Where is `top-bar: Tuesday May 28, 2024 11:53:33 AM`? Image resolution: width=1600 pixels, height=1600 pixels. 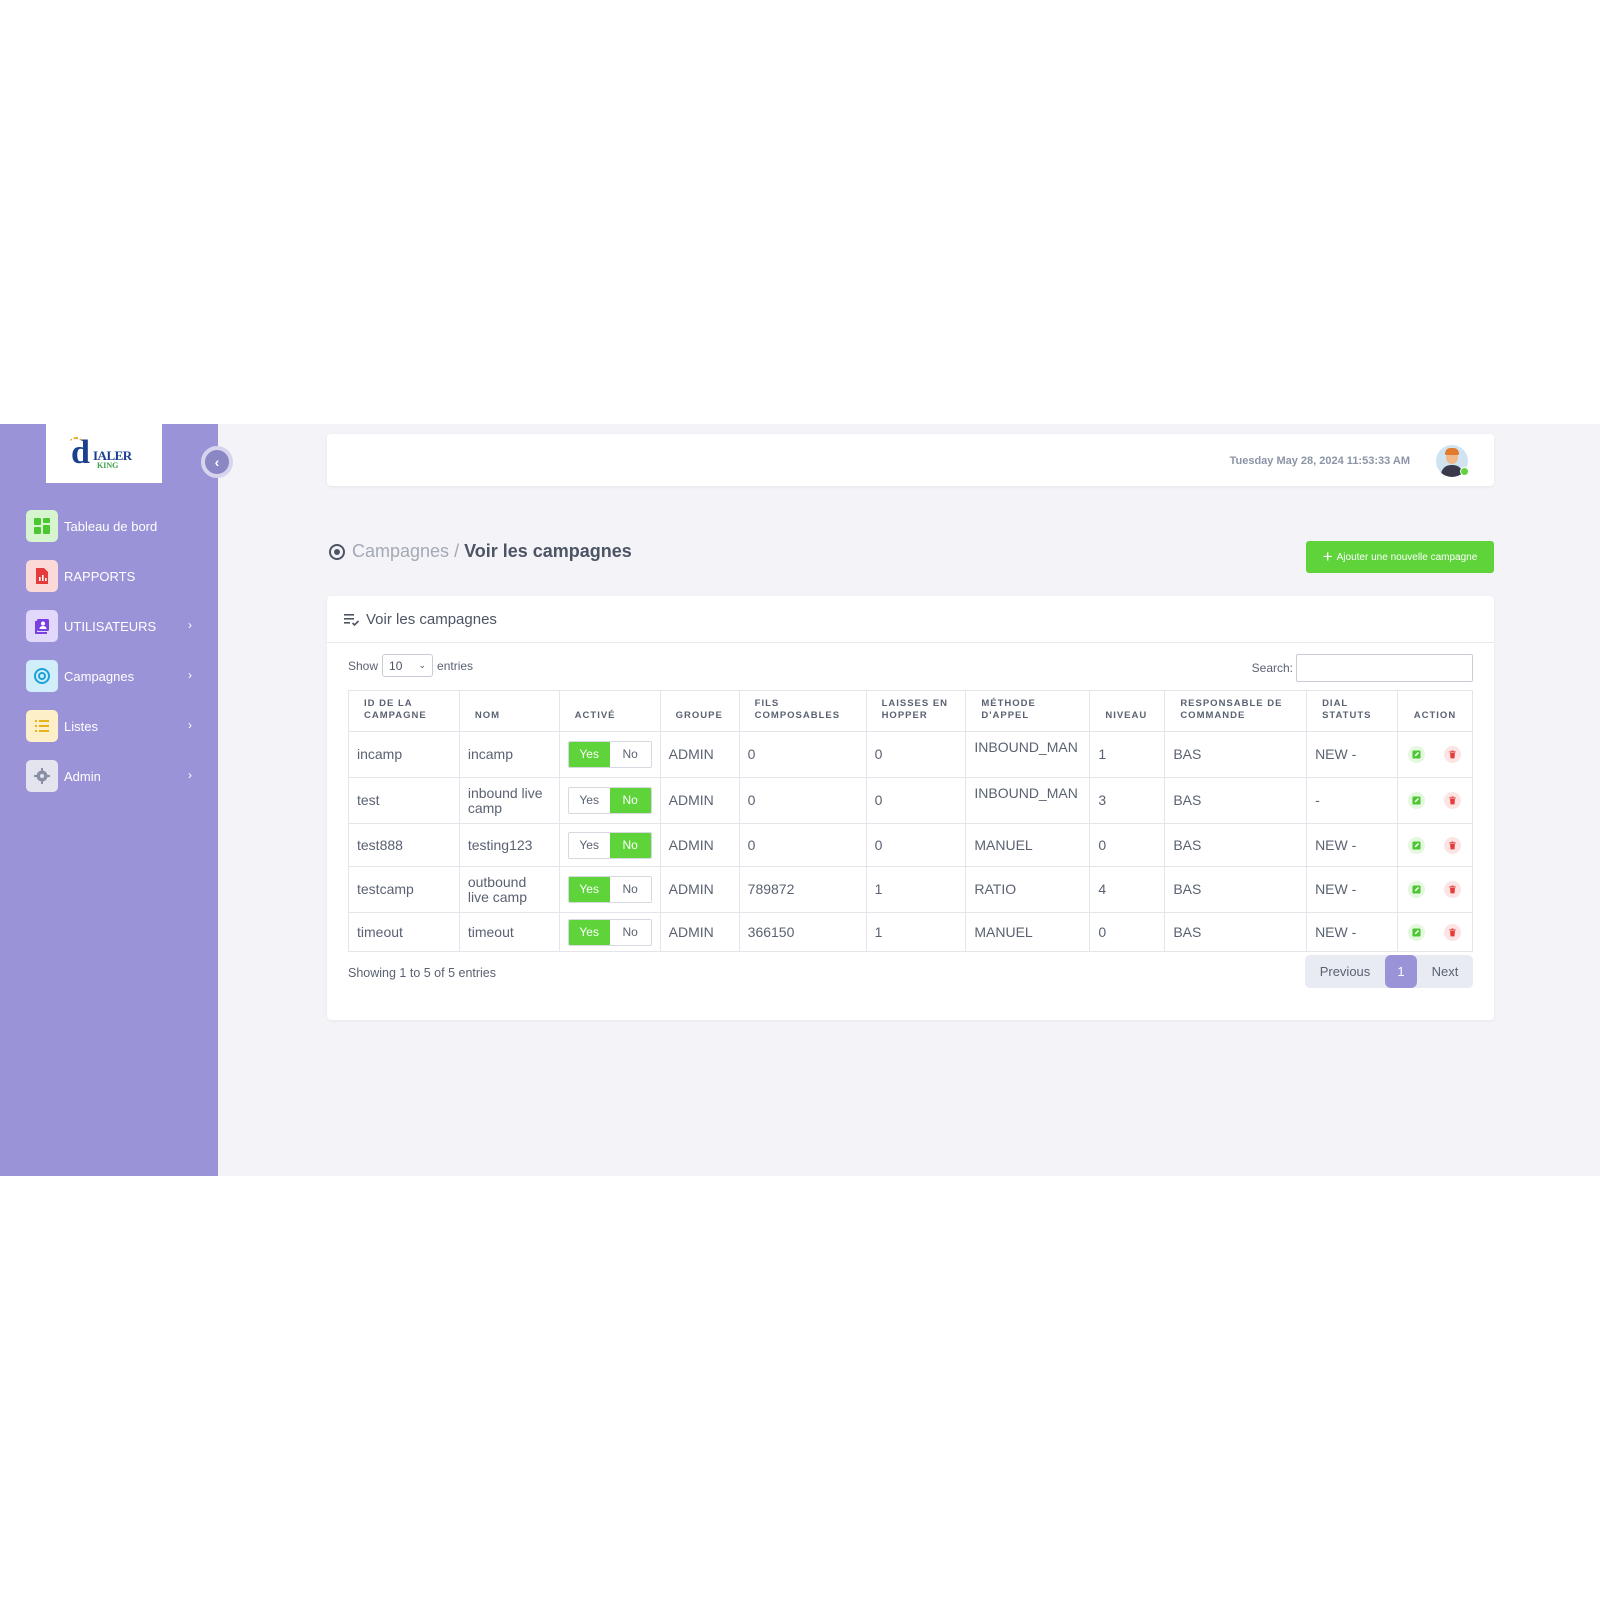
top-bar: Tuesday May 28, 2024 11:53:33 AM is located at coordinates (910, 460).